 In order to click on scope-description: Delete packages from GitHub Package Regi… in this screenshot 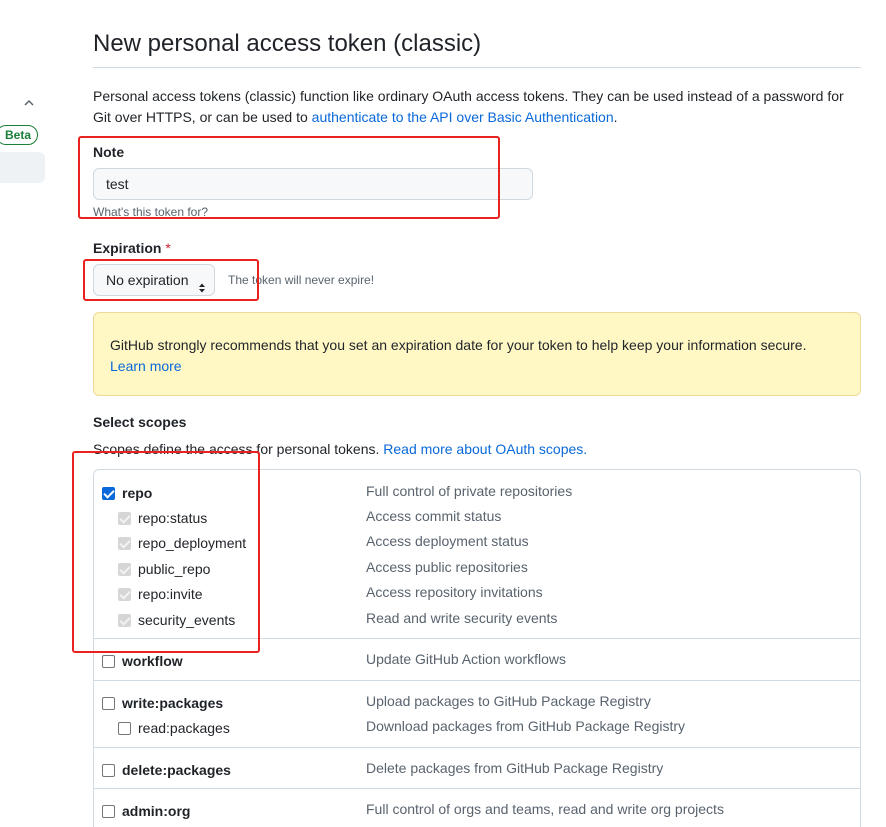, I will do `click(515, 768)`.